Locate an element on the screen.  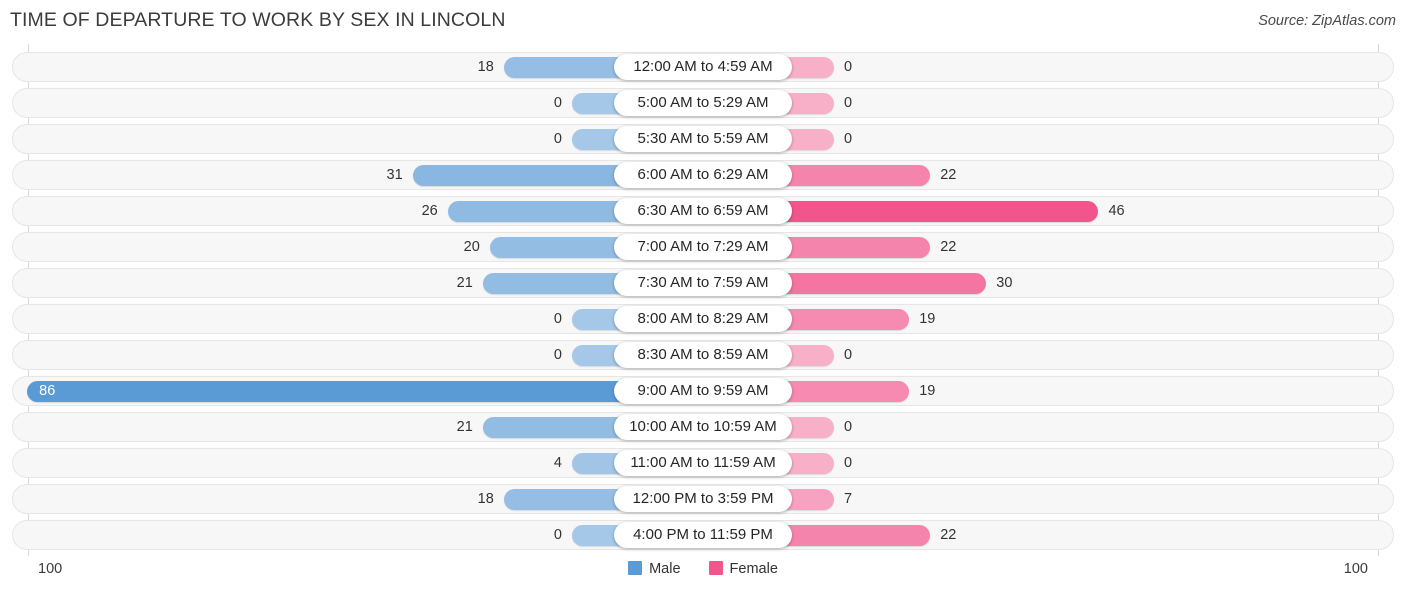
table-row: 4 0 11:00 AM to 11:59 AM is located at coordinates (703, 463).